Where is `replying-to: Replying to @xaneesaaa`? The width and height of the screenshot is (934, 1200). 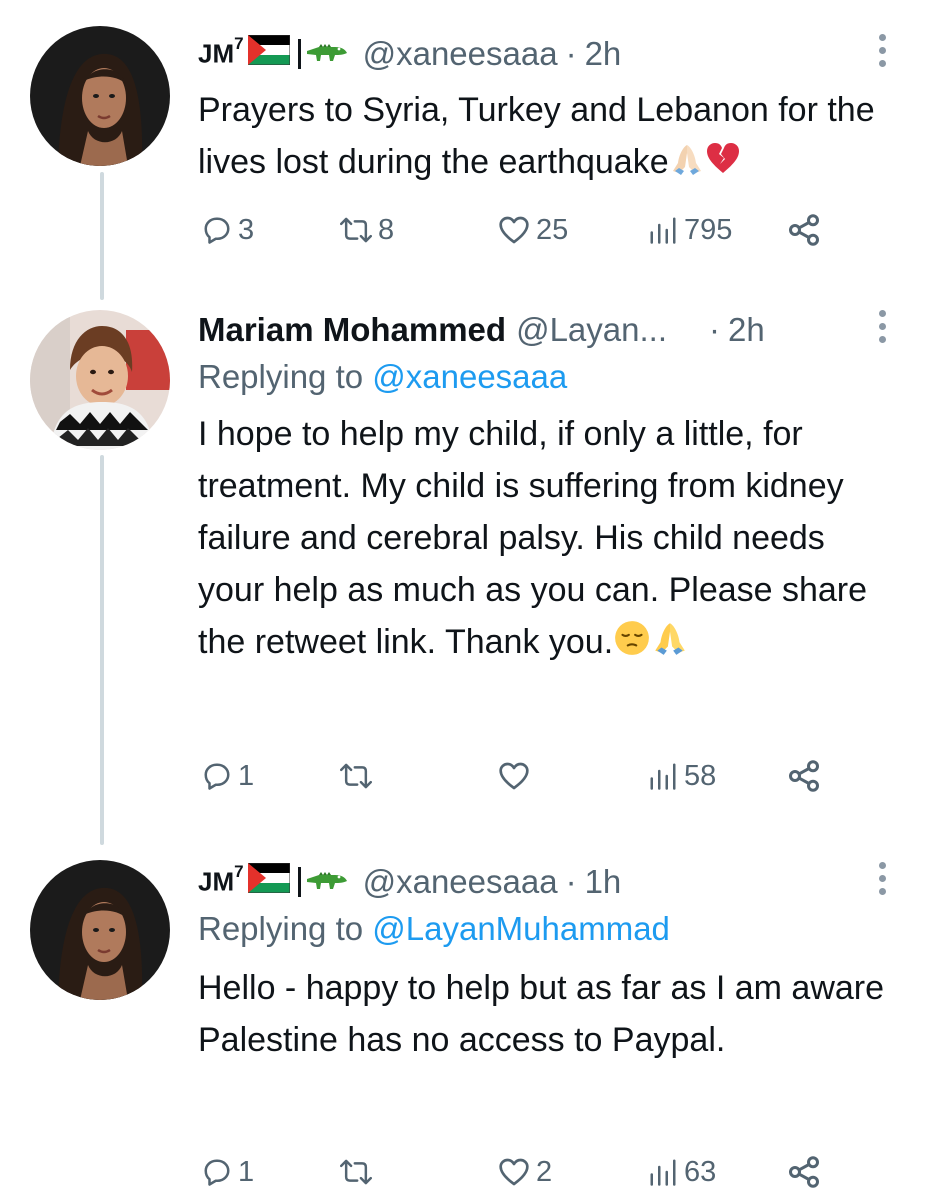 replying-to: Replying to @xaneesaaa is located at coordinates (383, 376).